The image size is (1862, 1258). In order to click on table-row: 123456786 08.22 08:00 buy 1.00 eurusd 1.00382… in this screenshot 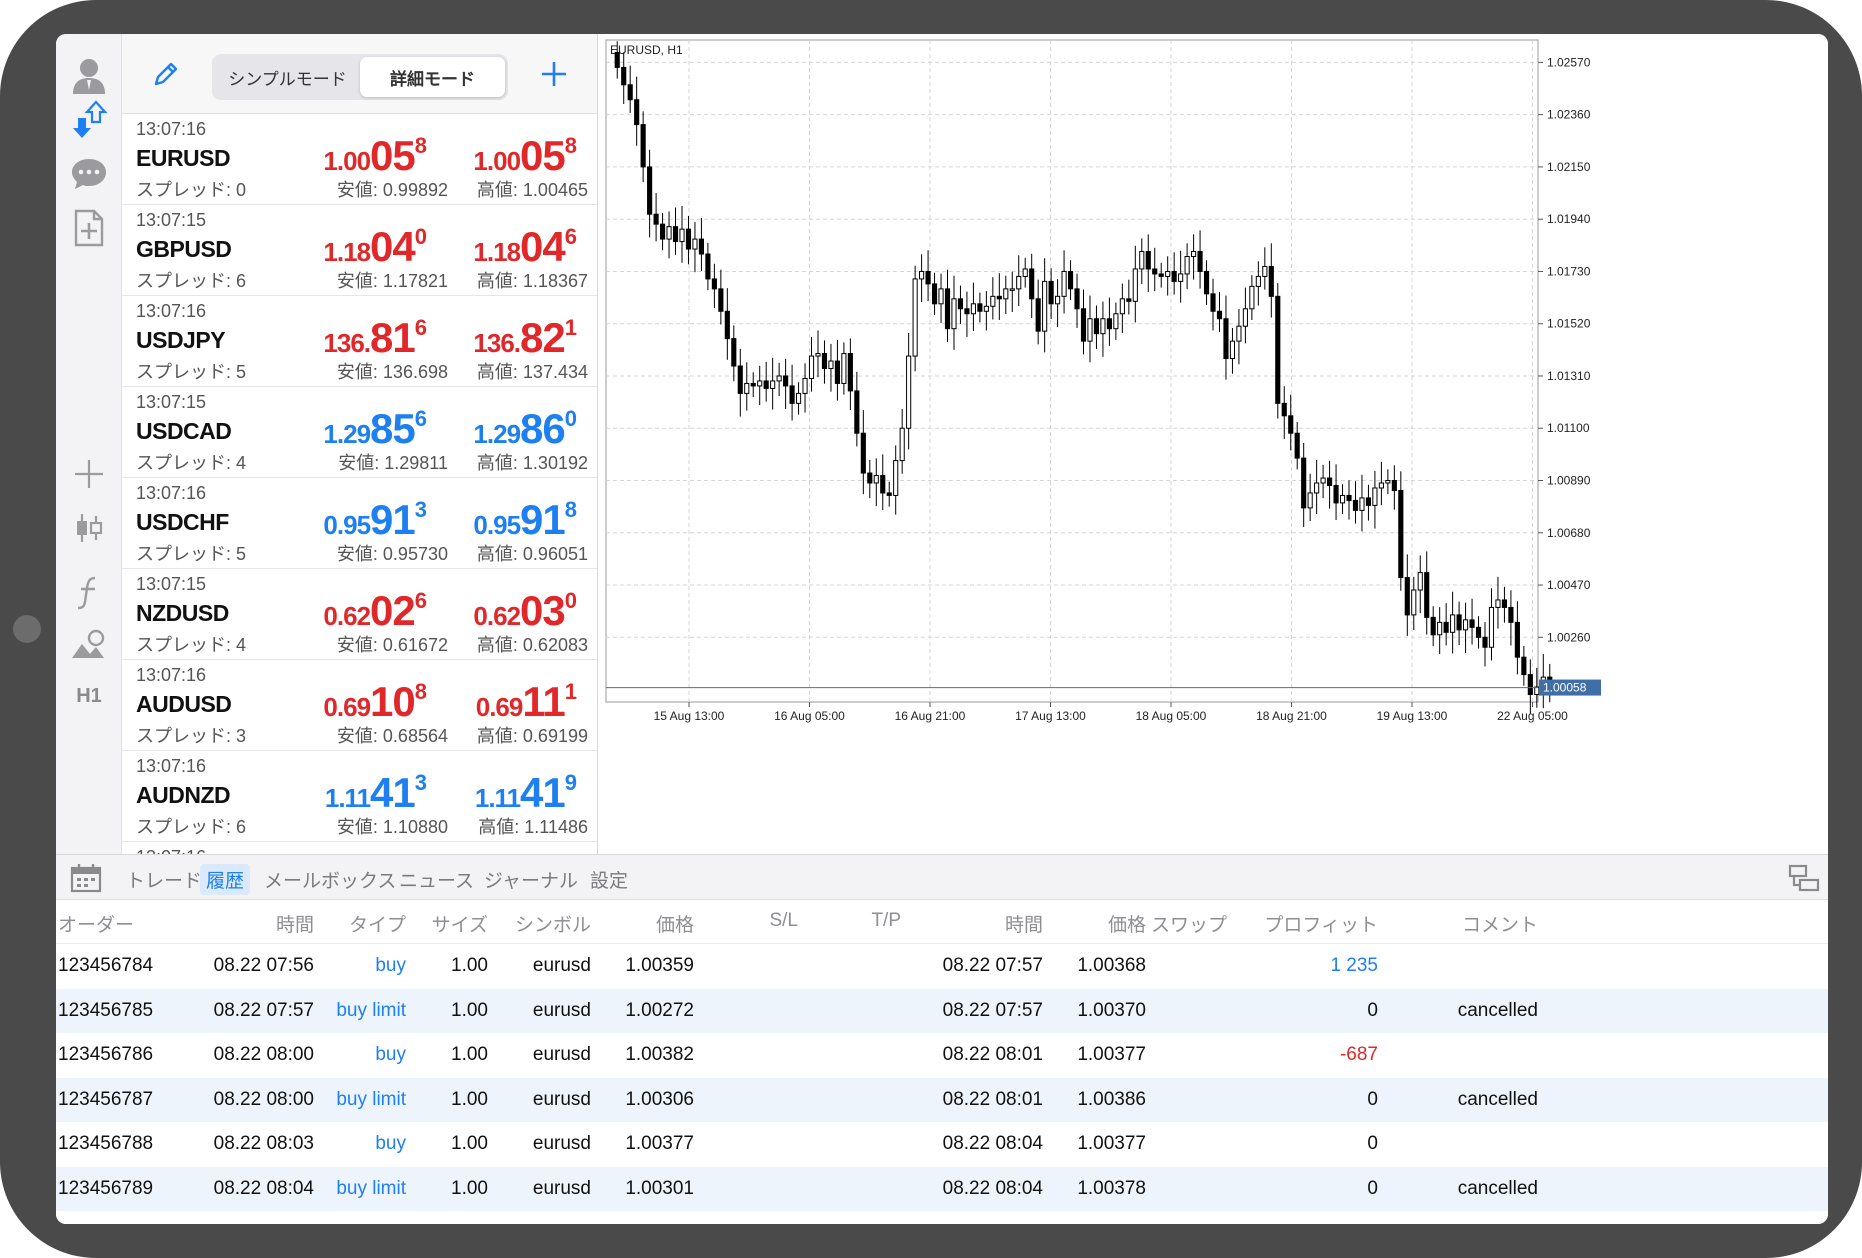, I will do `click(942, 1055)`.